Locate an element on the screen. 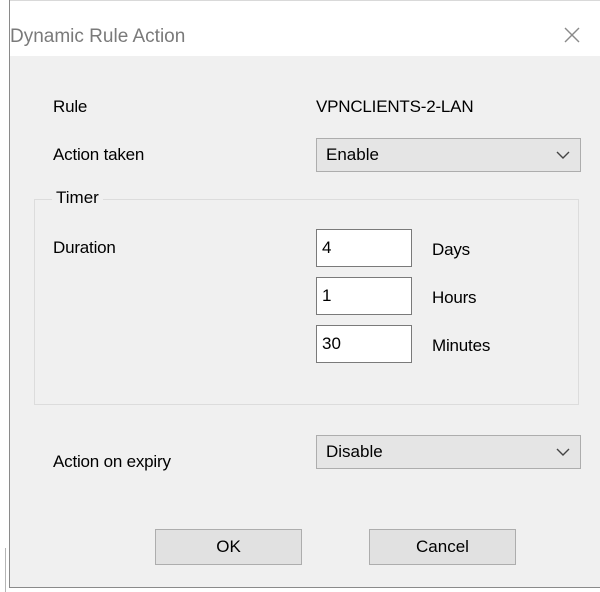  action-taken-dropdown: Enable is located at coordinates (448, 155).